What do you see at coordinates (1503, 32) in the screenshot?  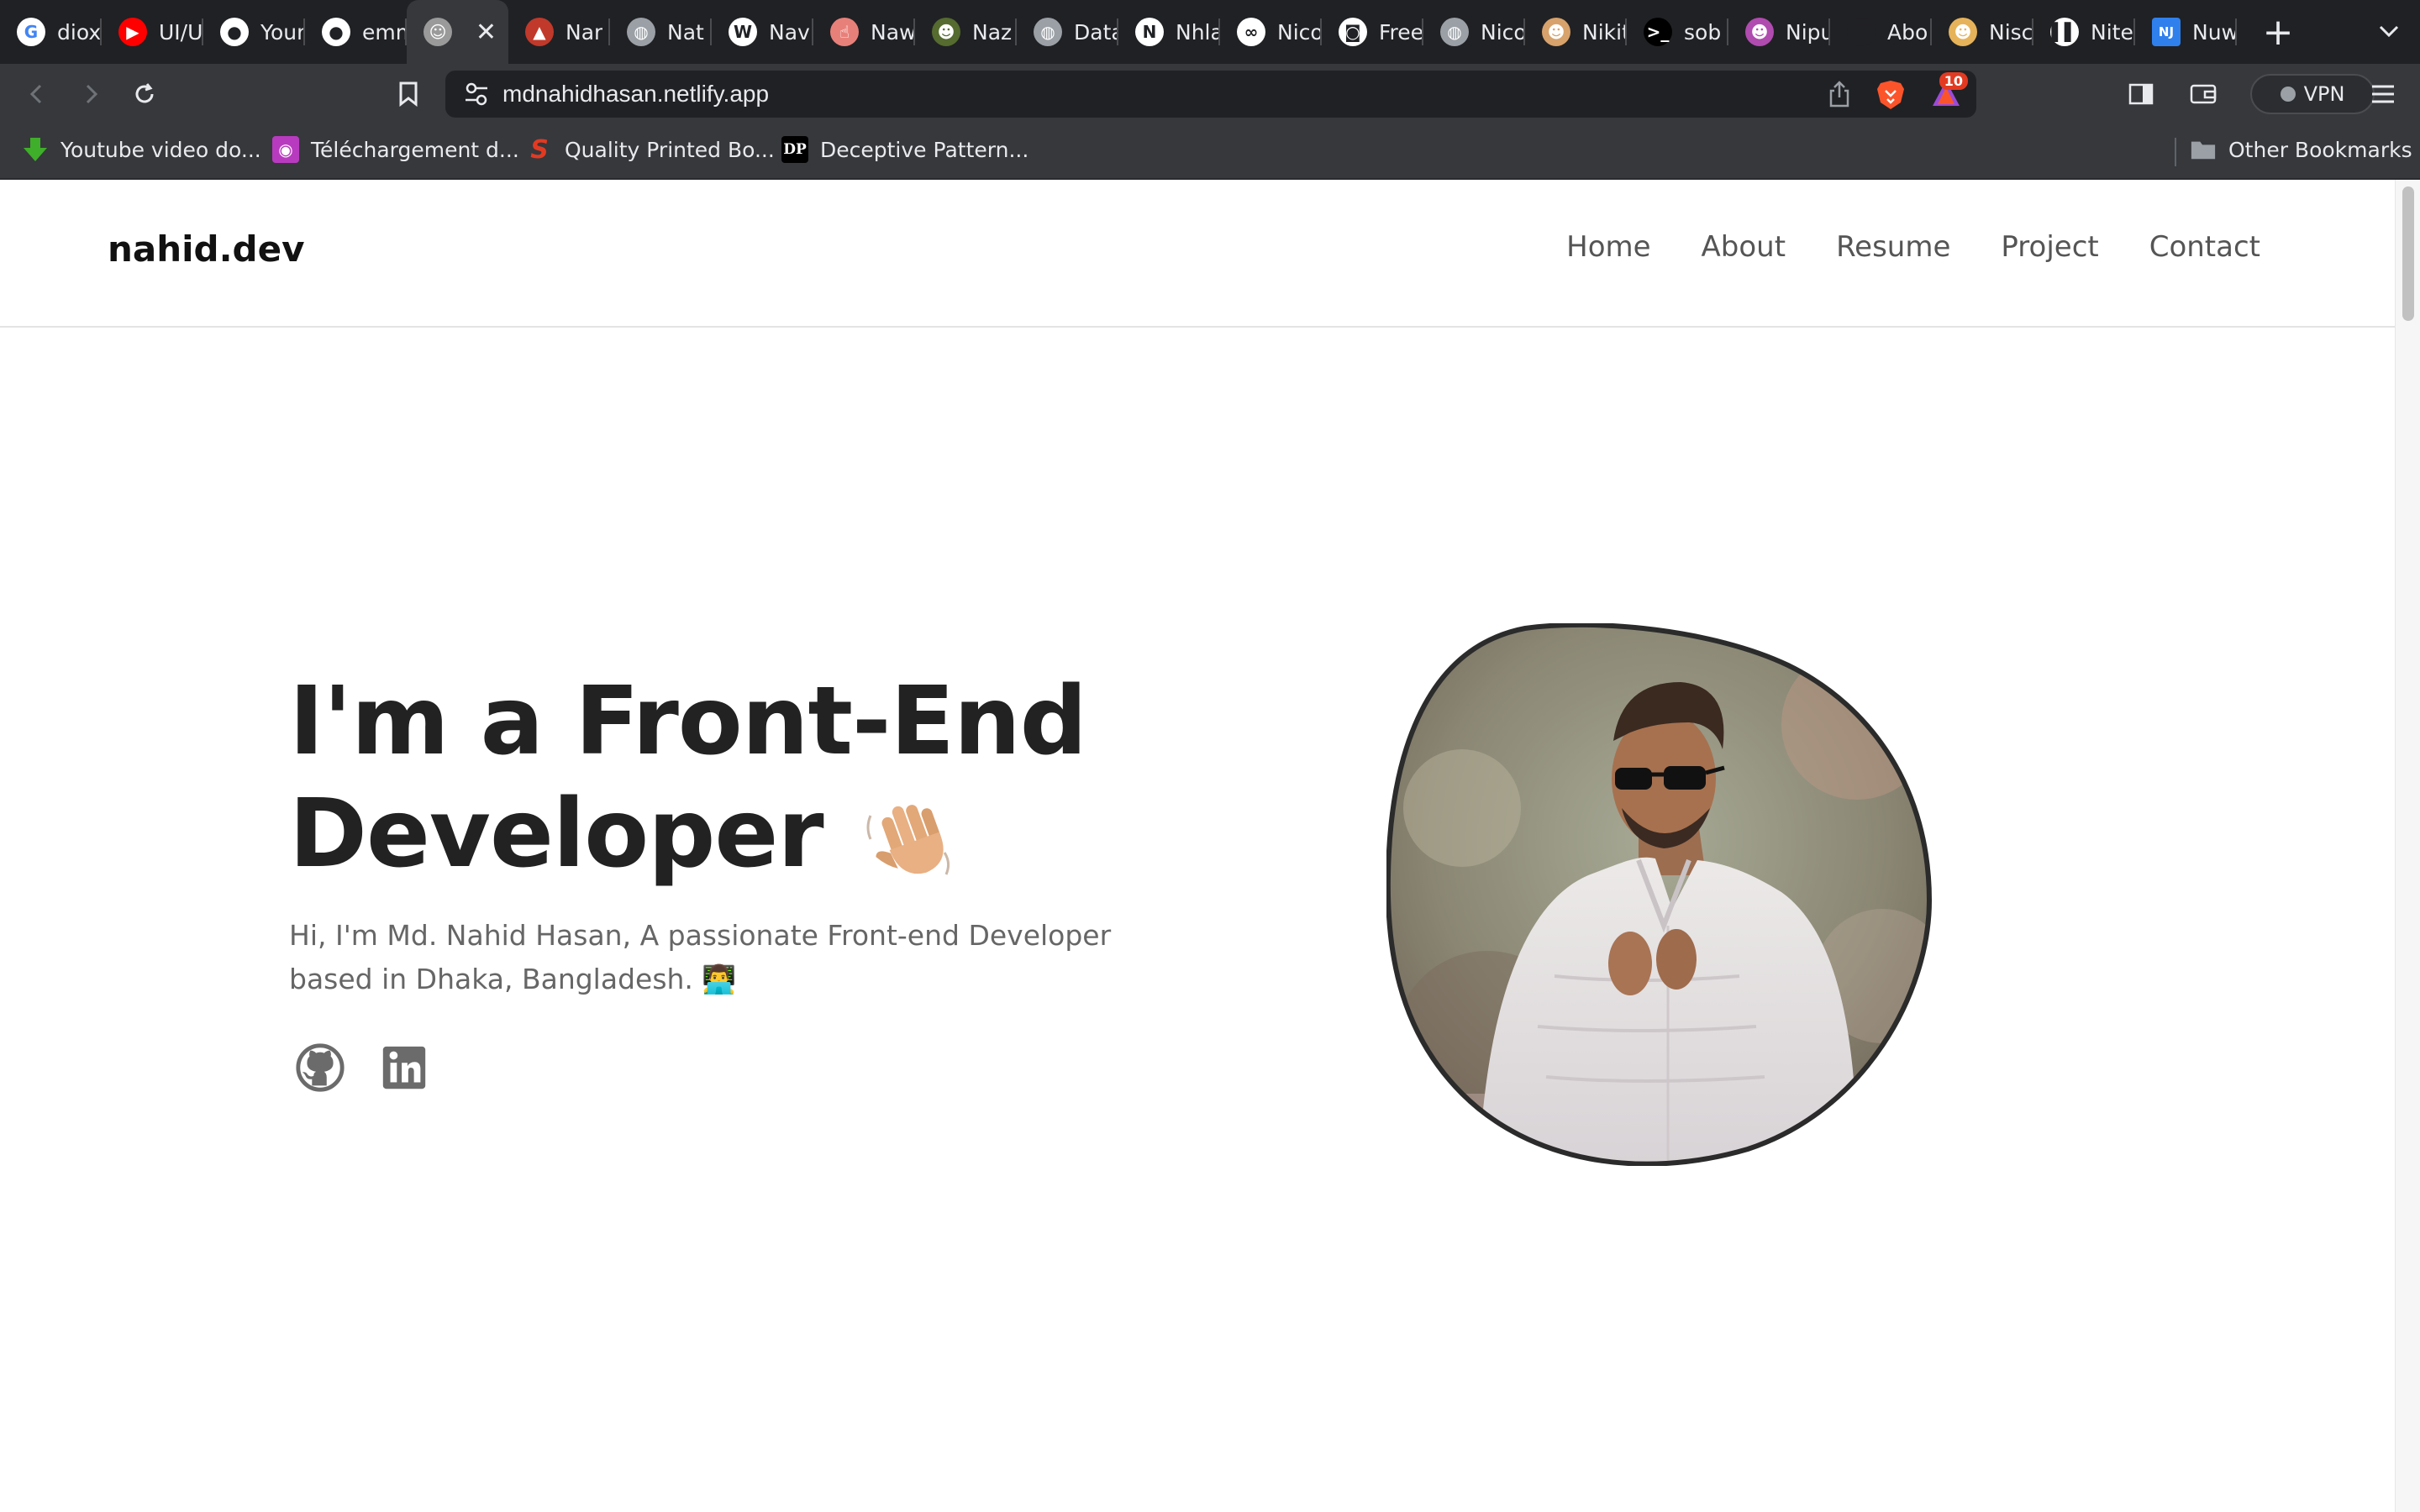 I see `tab-title: Nico` at bounding box center [1503, 32].